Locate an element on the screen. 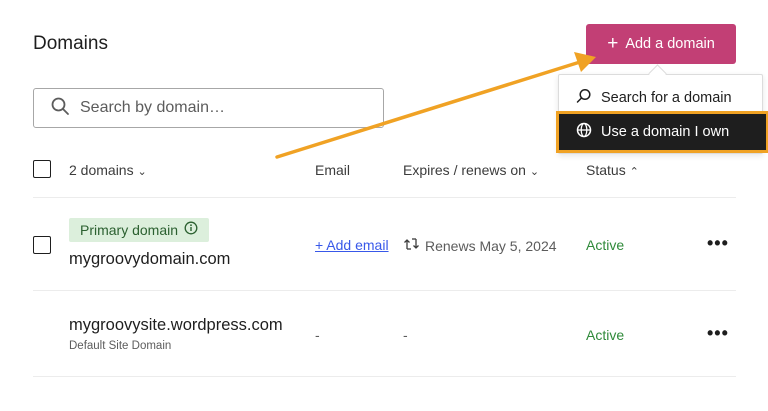 Image resolution: width=768 pixels, height=411 pixels. menu-item-label: Use a domain I own is located at coordinates (665, 132).